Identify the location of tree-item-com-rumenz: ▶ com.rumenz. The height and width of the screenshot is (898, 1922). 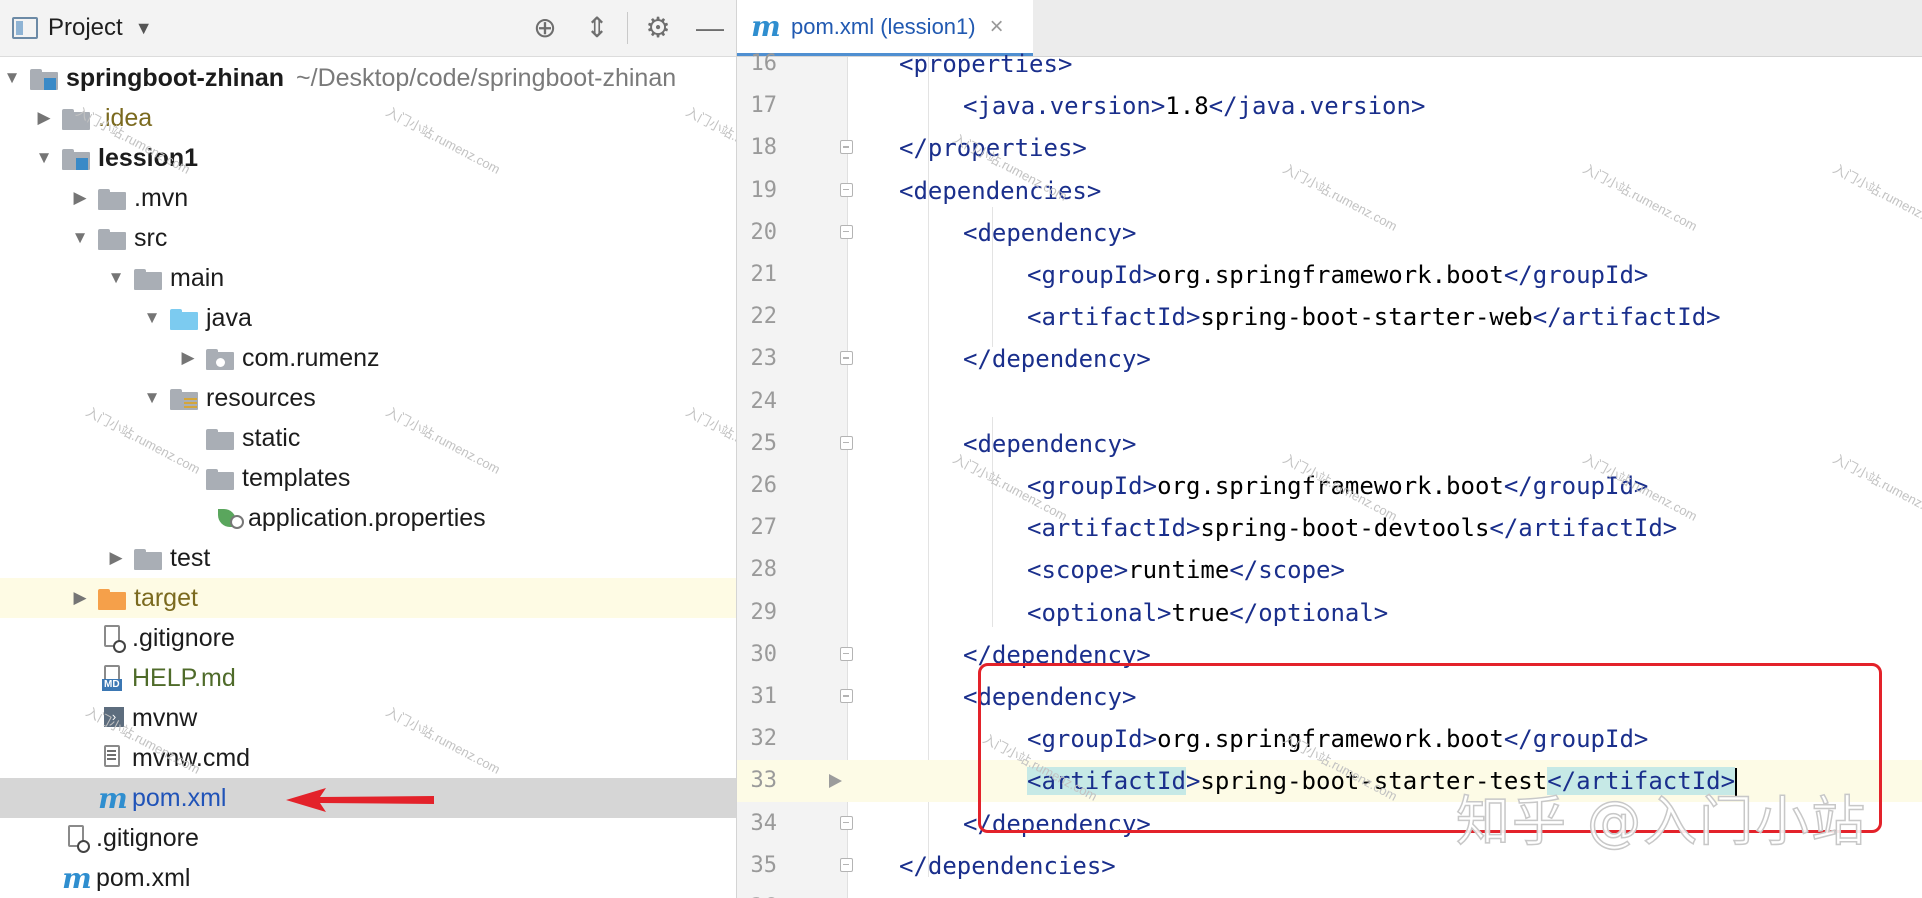
(368, 358).